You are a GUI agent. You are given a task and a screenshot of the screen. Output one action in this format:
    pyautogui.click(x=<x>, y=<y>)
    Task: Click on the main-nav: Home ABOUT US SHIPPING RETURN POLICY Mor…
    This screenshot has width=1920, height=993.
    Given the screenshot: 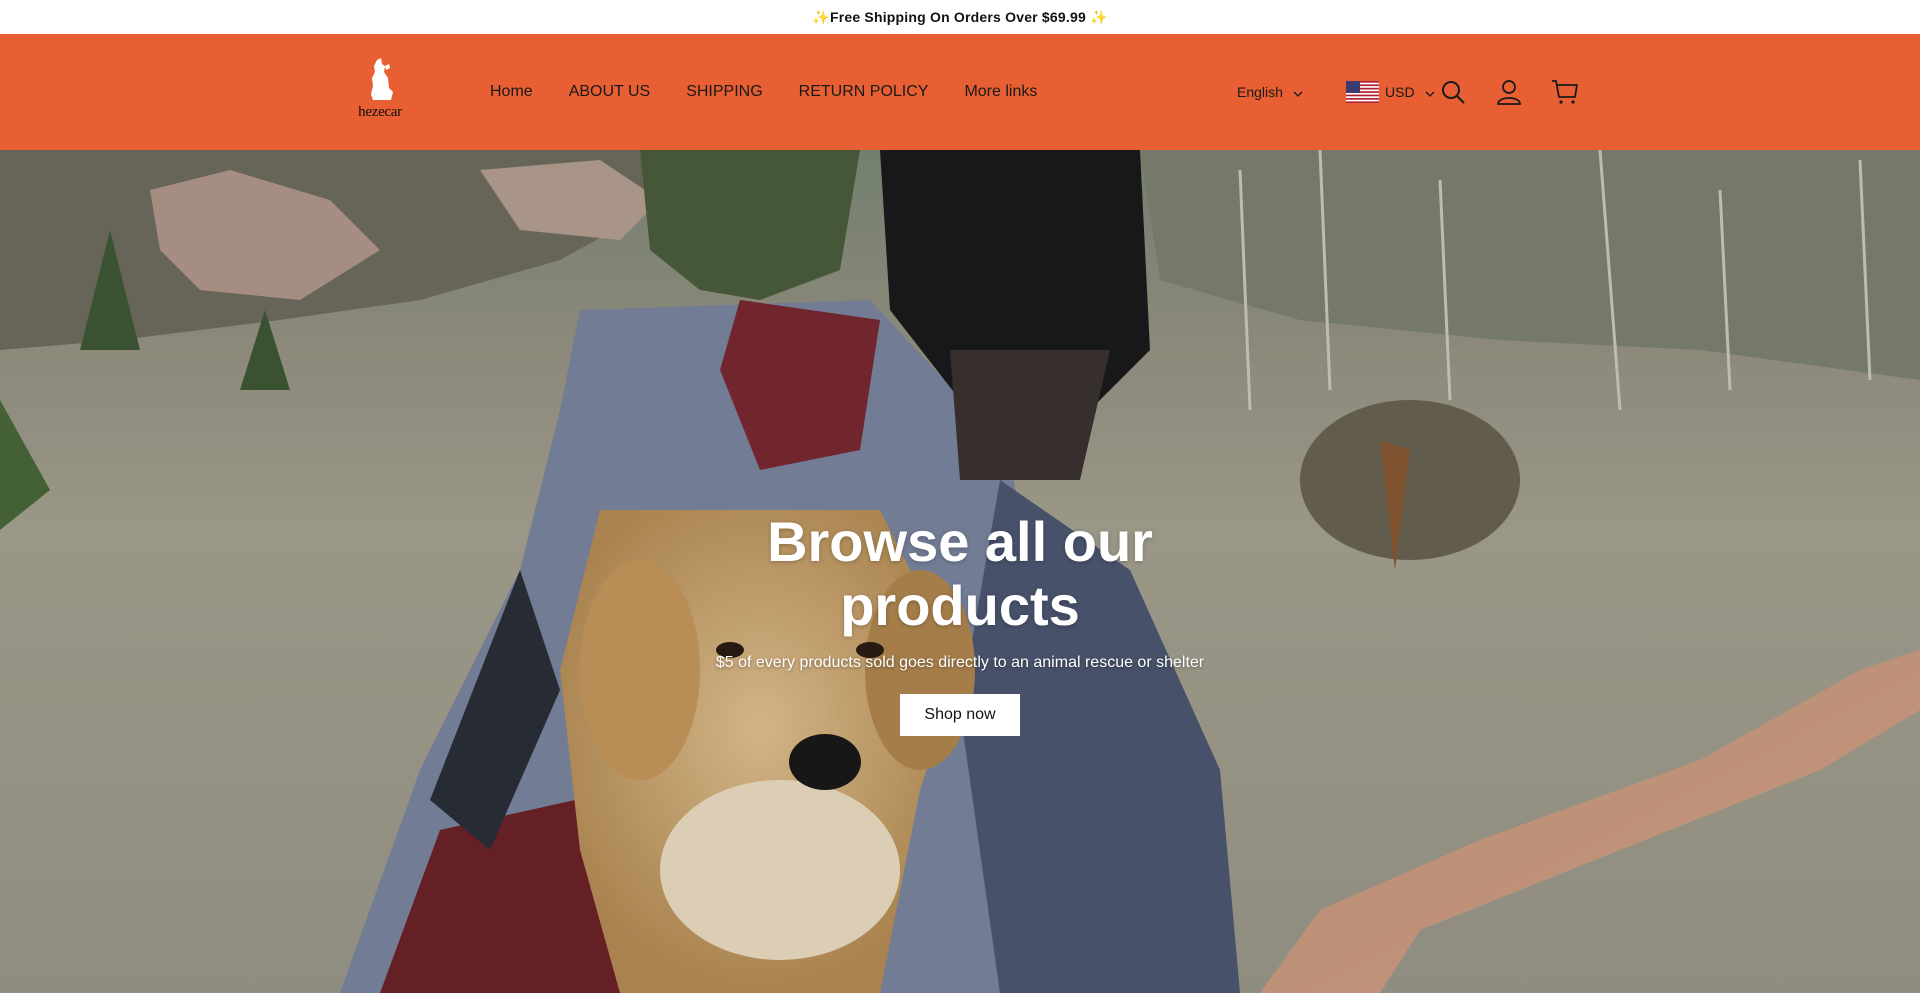 What is the action you would take?
    pyautogui.click(x=781, y=92)
    